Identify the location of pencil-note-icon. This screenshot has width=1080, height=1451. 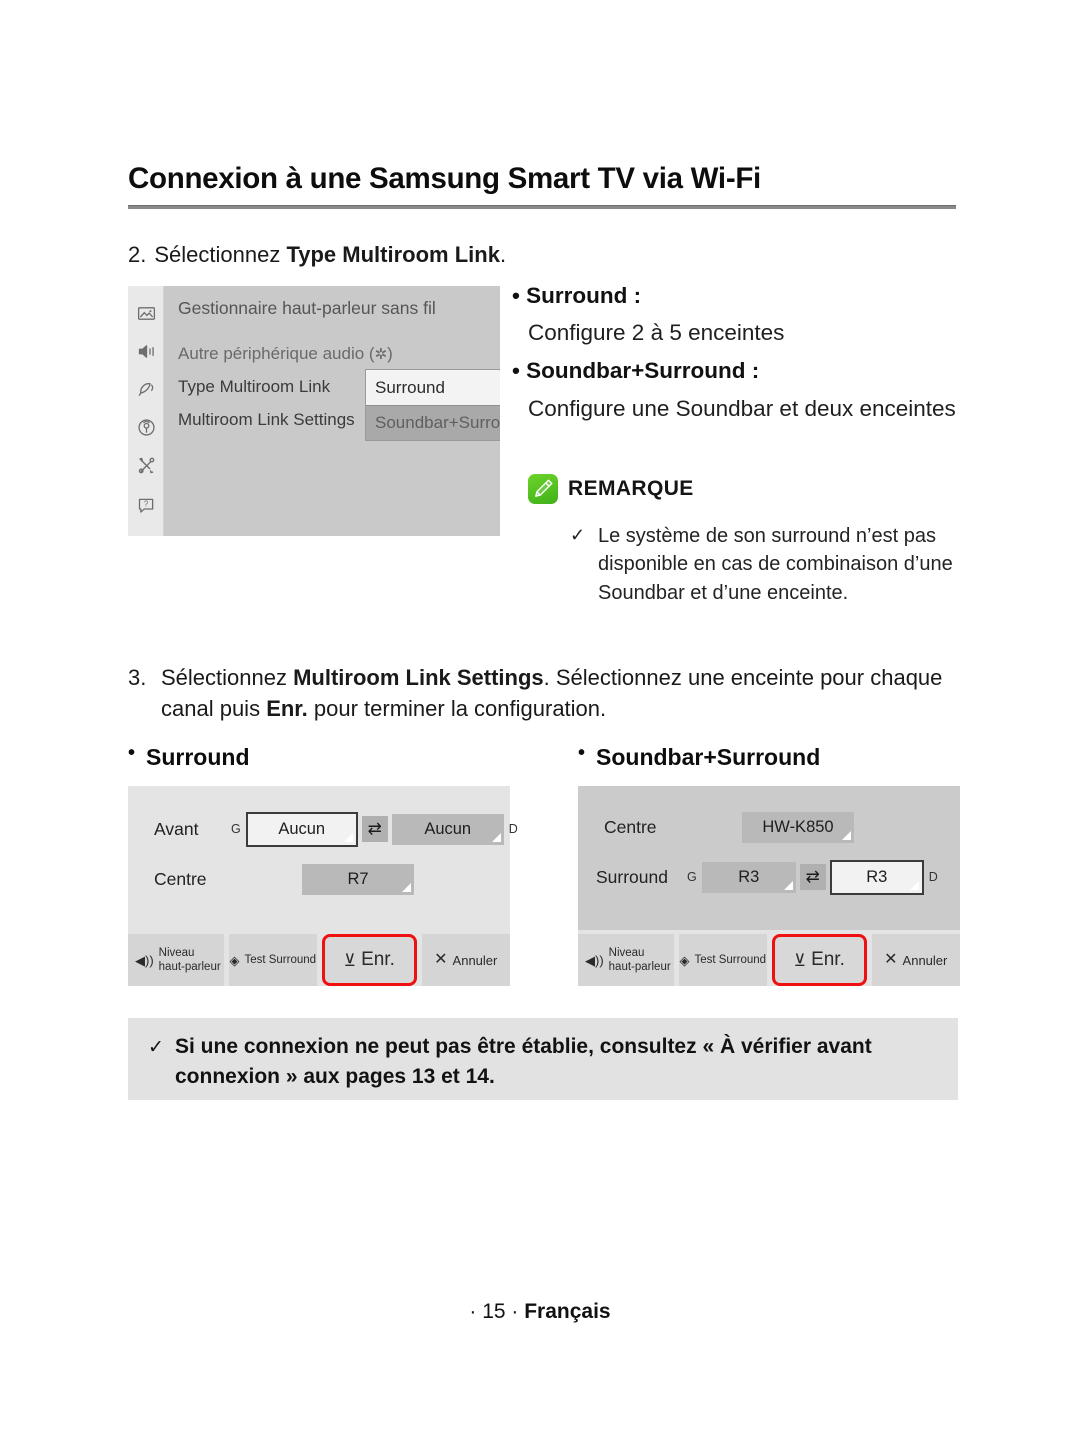
(543, 489).